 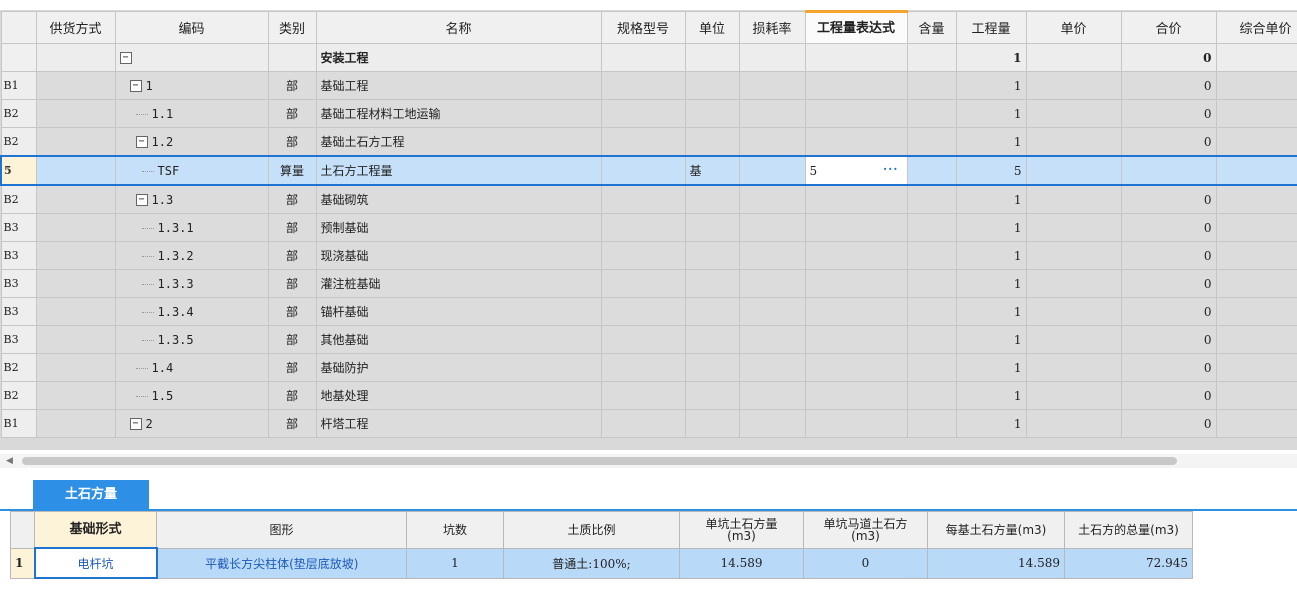 I want to click on name-cell: 现浇基础, so click(x=458, y=255).